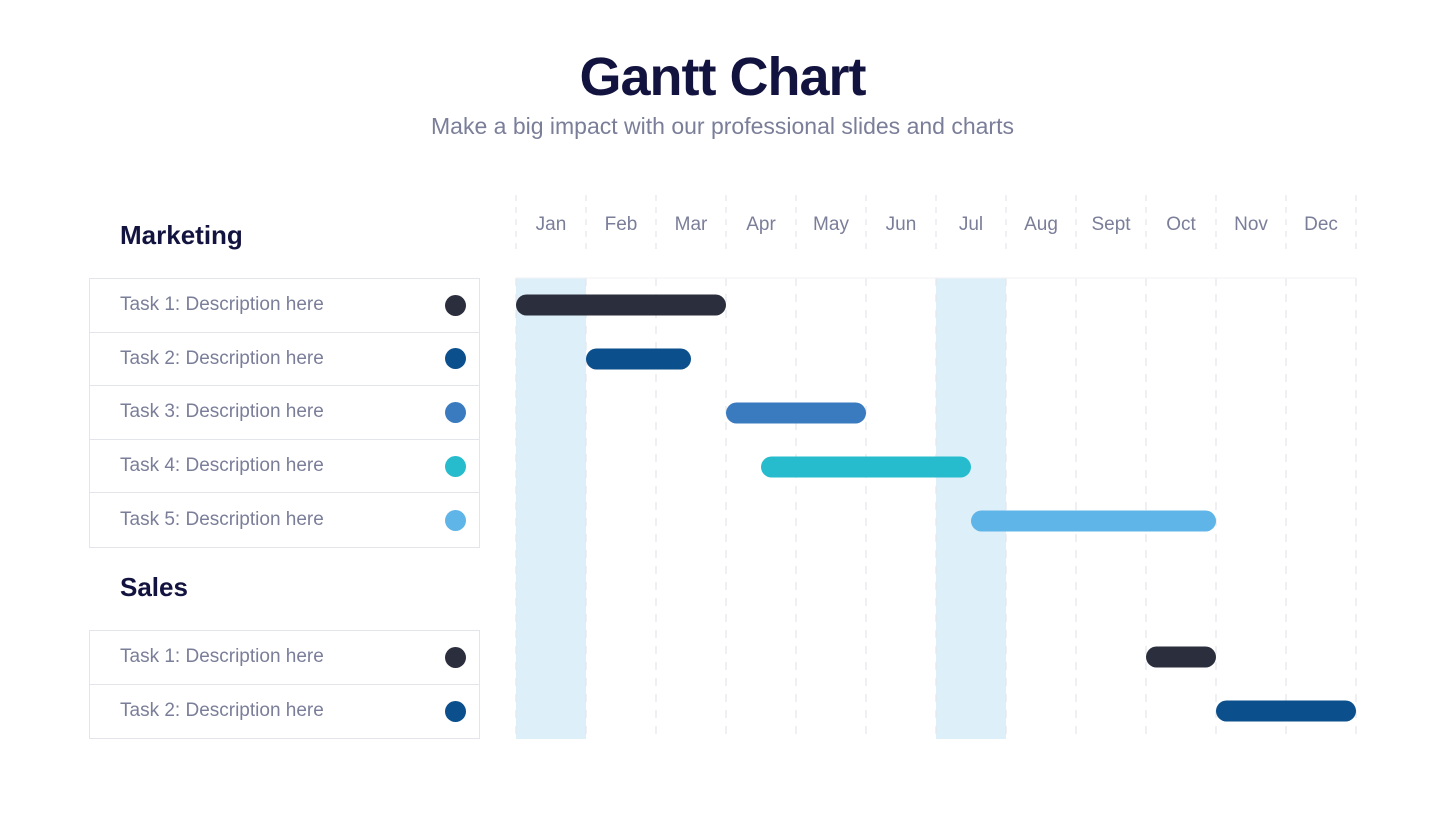 The image size is (1445, 814). I want to click on highlight-column-jul, so click(971, 508).